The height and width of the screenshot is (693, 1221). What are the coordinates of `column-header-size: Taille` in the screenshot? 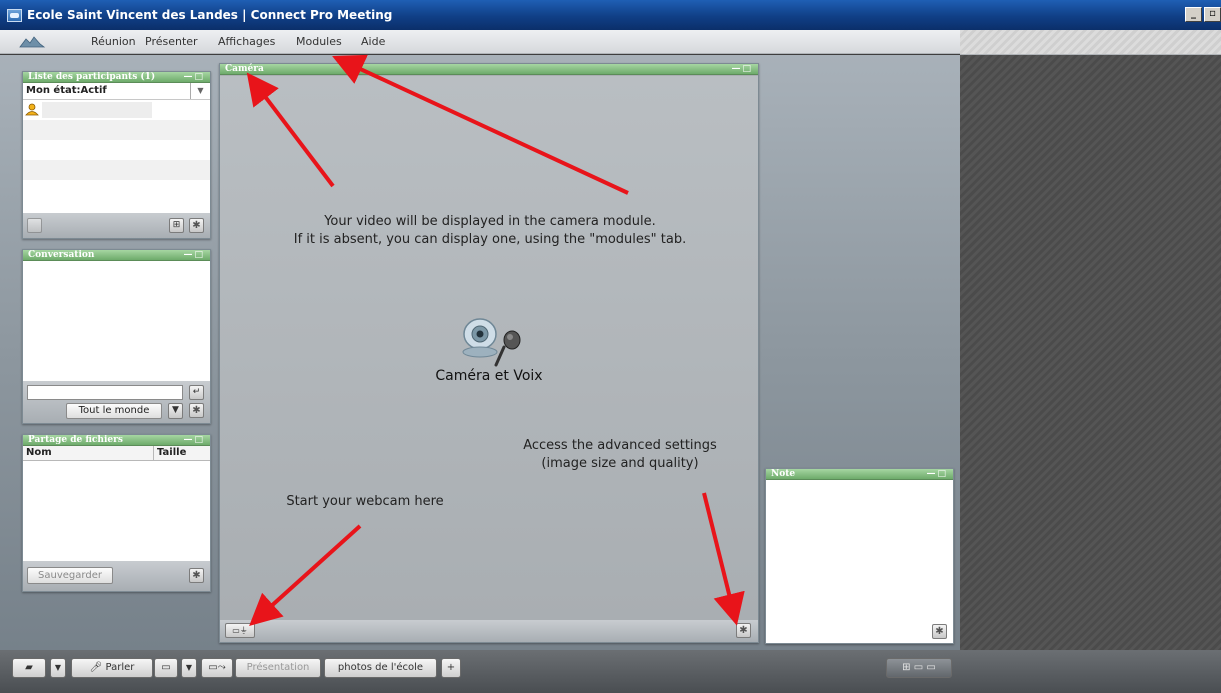 It's located at (170, 453).